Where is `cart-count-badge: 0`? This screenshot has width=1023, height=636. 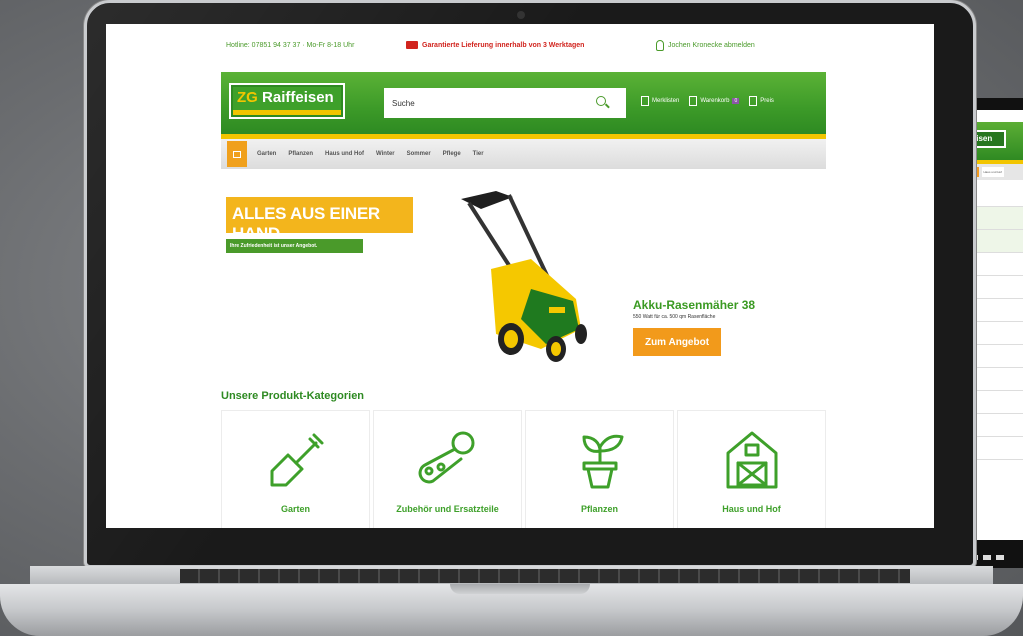 cart-count-badge: 0 is located at coordinates (736, 101).